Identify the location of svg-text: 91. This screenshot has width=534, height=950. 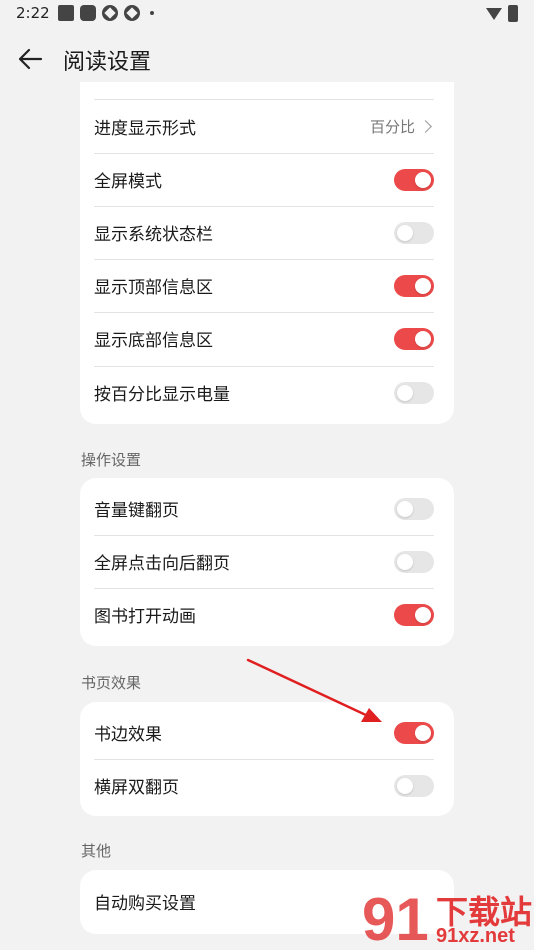
(395, 918).